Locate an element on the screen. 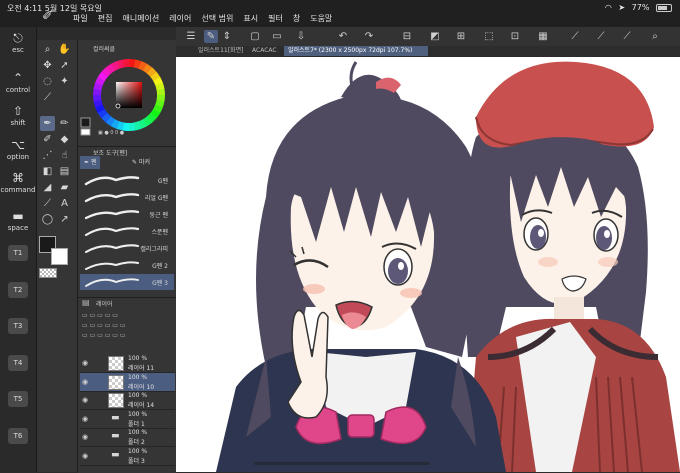 Image resolution: width=680 pixels, height=473 pixels. open-folder-icon: ▭ is located at coordinates (277, 36).